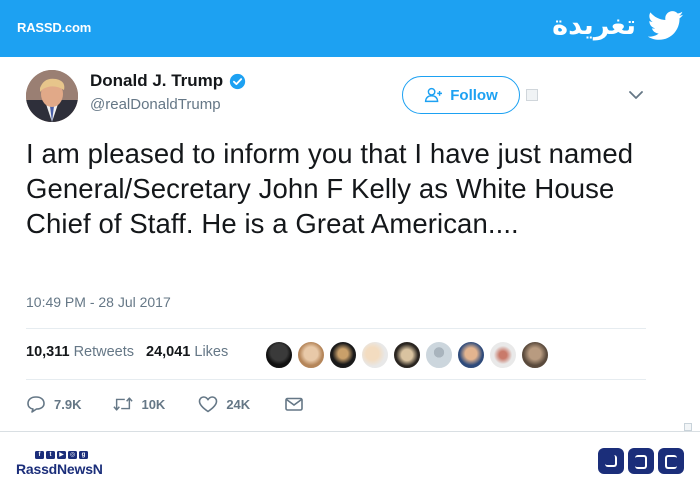 The image size is (700, 491). I want to click on retweet-button: 10K, so click(139, 404).